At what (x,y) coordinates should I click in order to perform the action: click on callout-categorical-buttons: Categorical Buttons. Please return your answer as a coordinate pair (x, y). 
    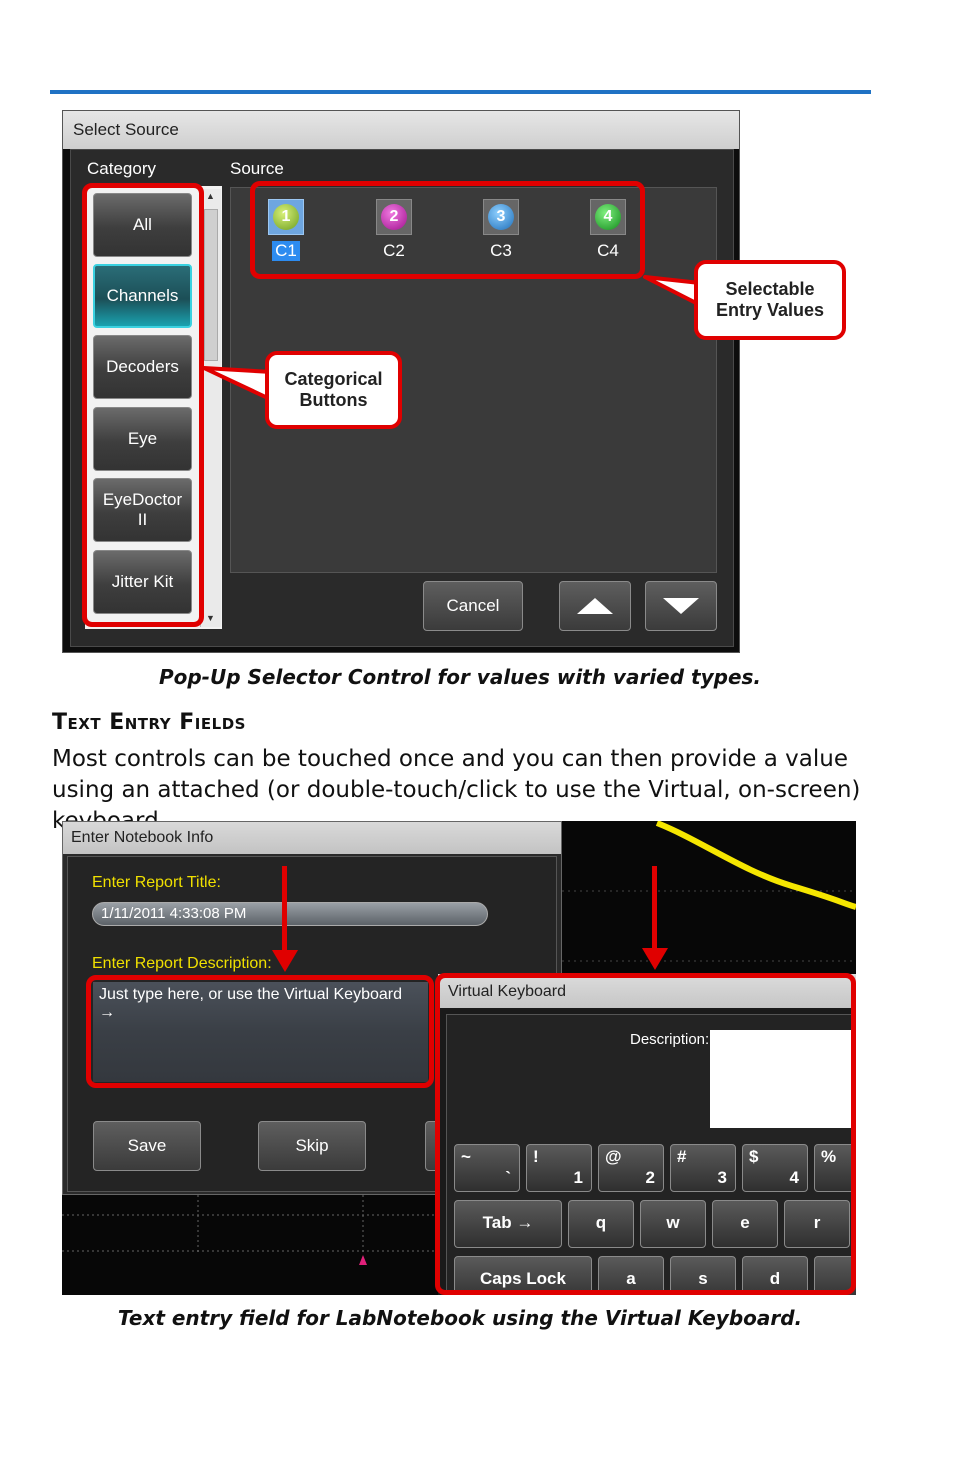
    Looking at the image, I should click on (333, 390).